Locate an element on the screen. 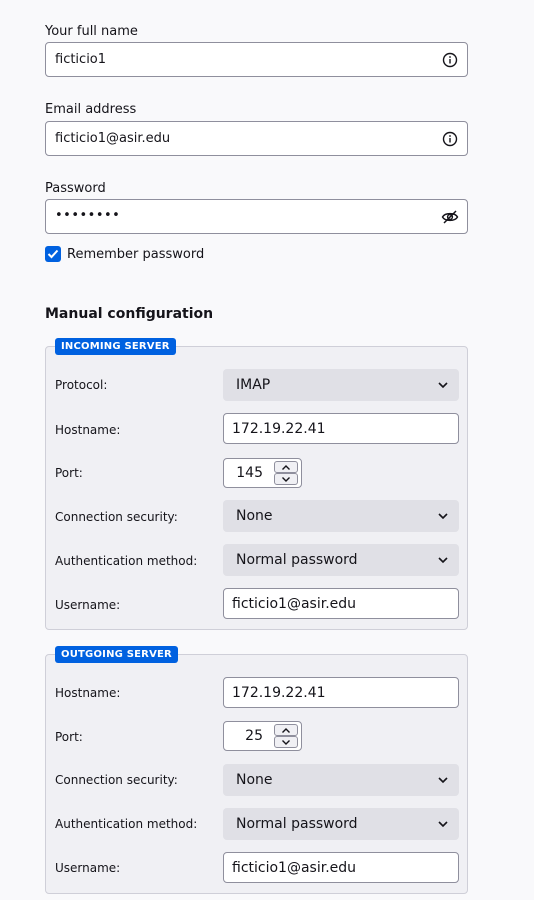 The height and width of the screenshot is (900, 534). incoming-auth-select: Normal password is located at coordinates (341, 560).